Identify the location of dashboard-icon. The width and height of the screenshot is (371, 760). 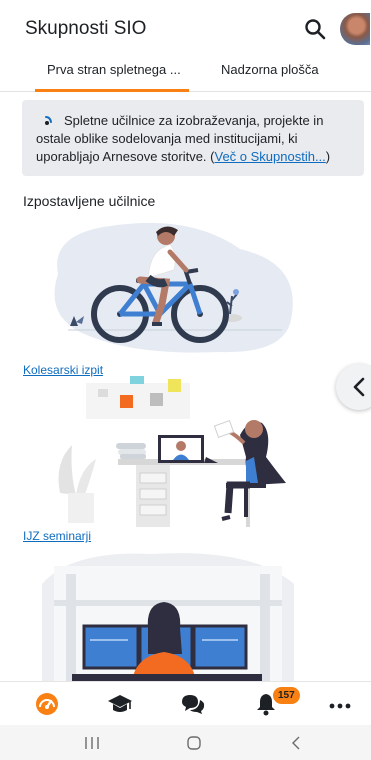
(48, 704).